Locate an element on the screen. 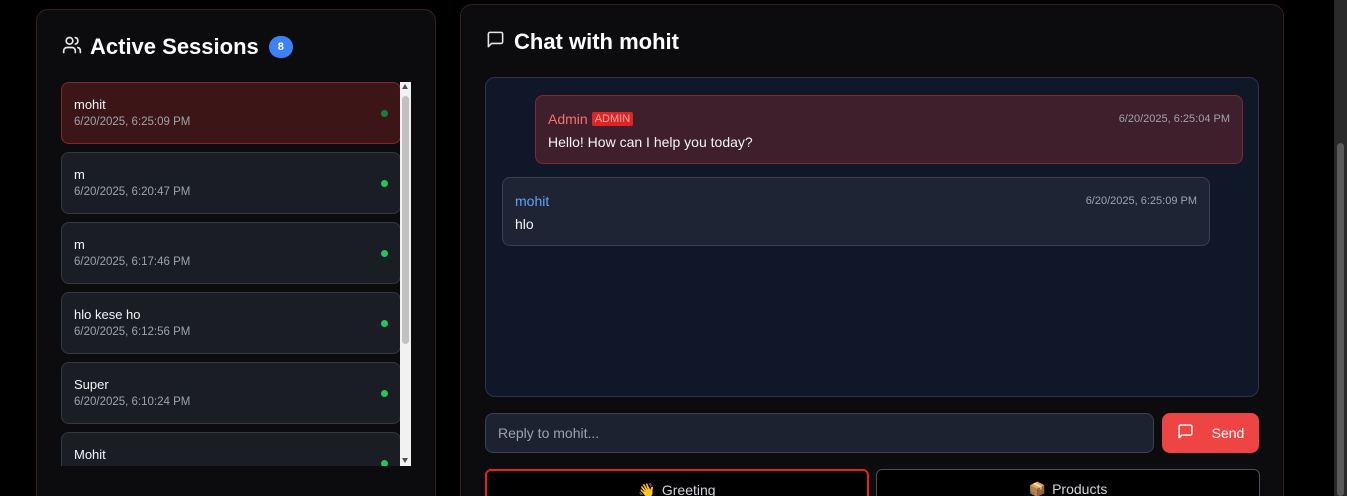 Image resolution: width=1347 pixels, height=496 pixels. users-icon is located at coordinates (72, 47).